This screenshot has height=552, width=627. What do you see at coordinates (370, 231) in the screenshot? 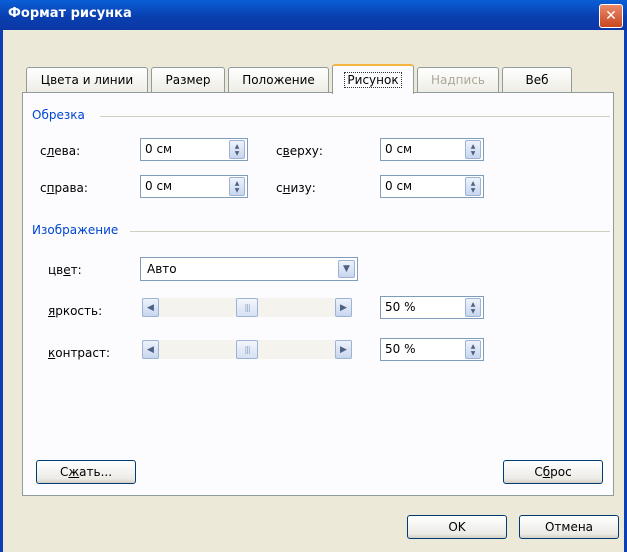
I see `image-group-divider` at bounding box center [370, 231].